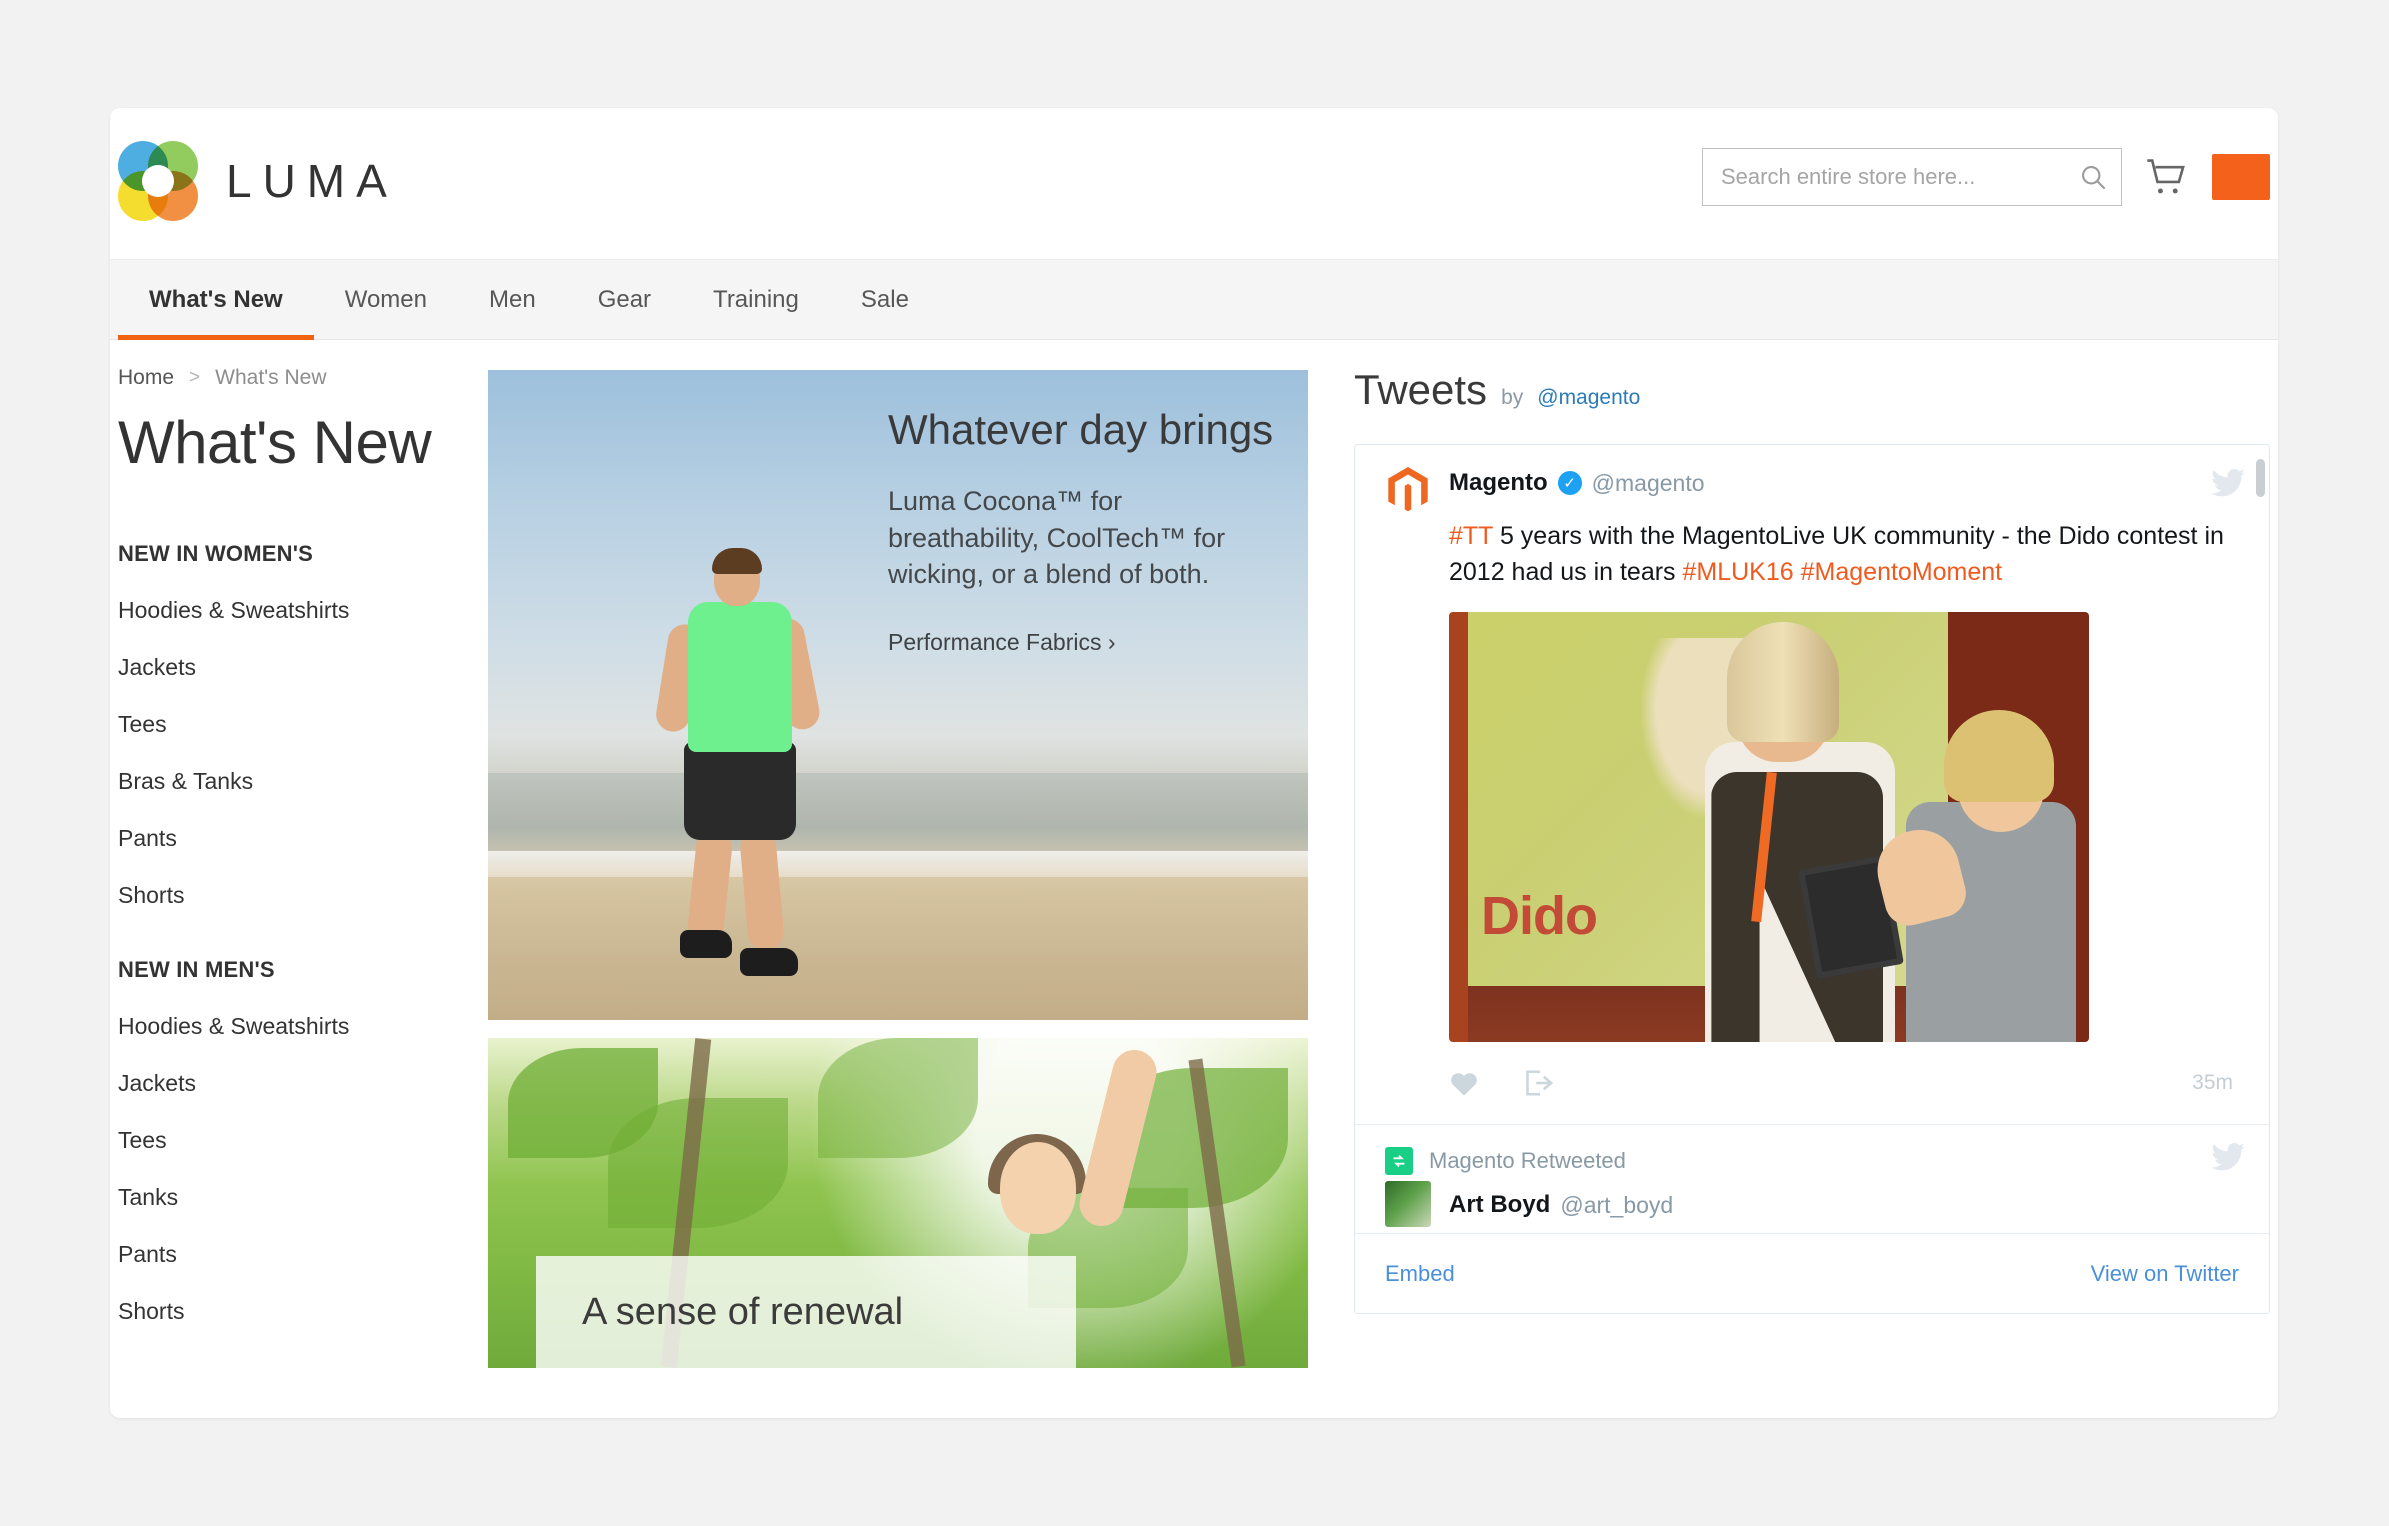  I want to click on renewal-banner-plate: A sense of renewal, so click(806, 1312).